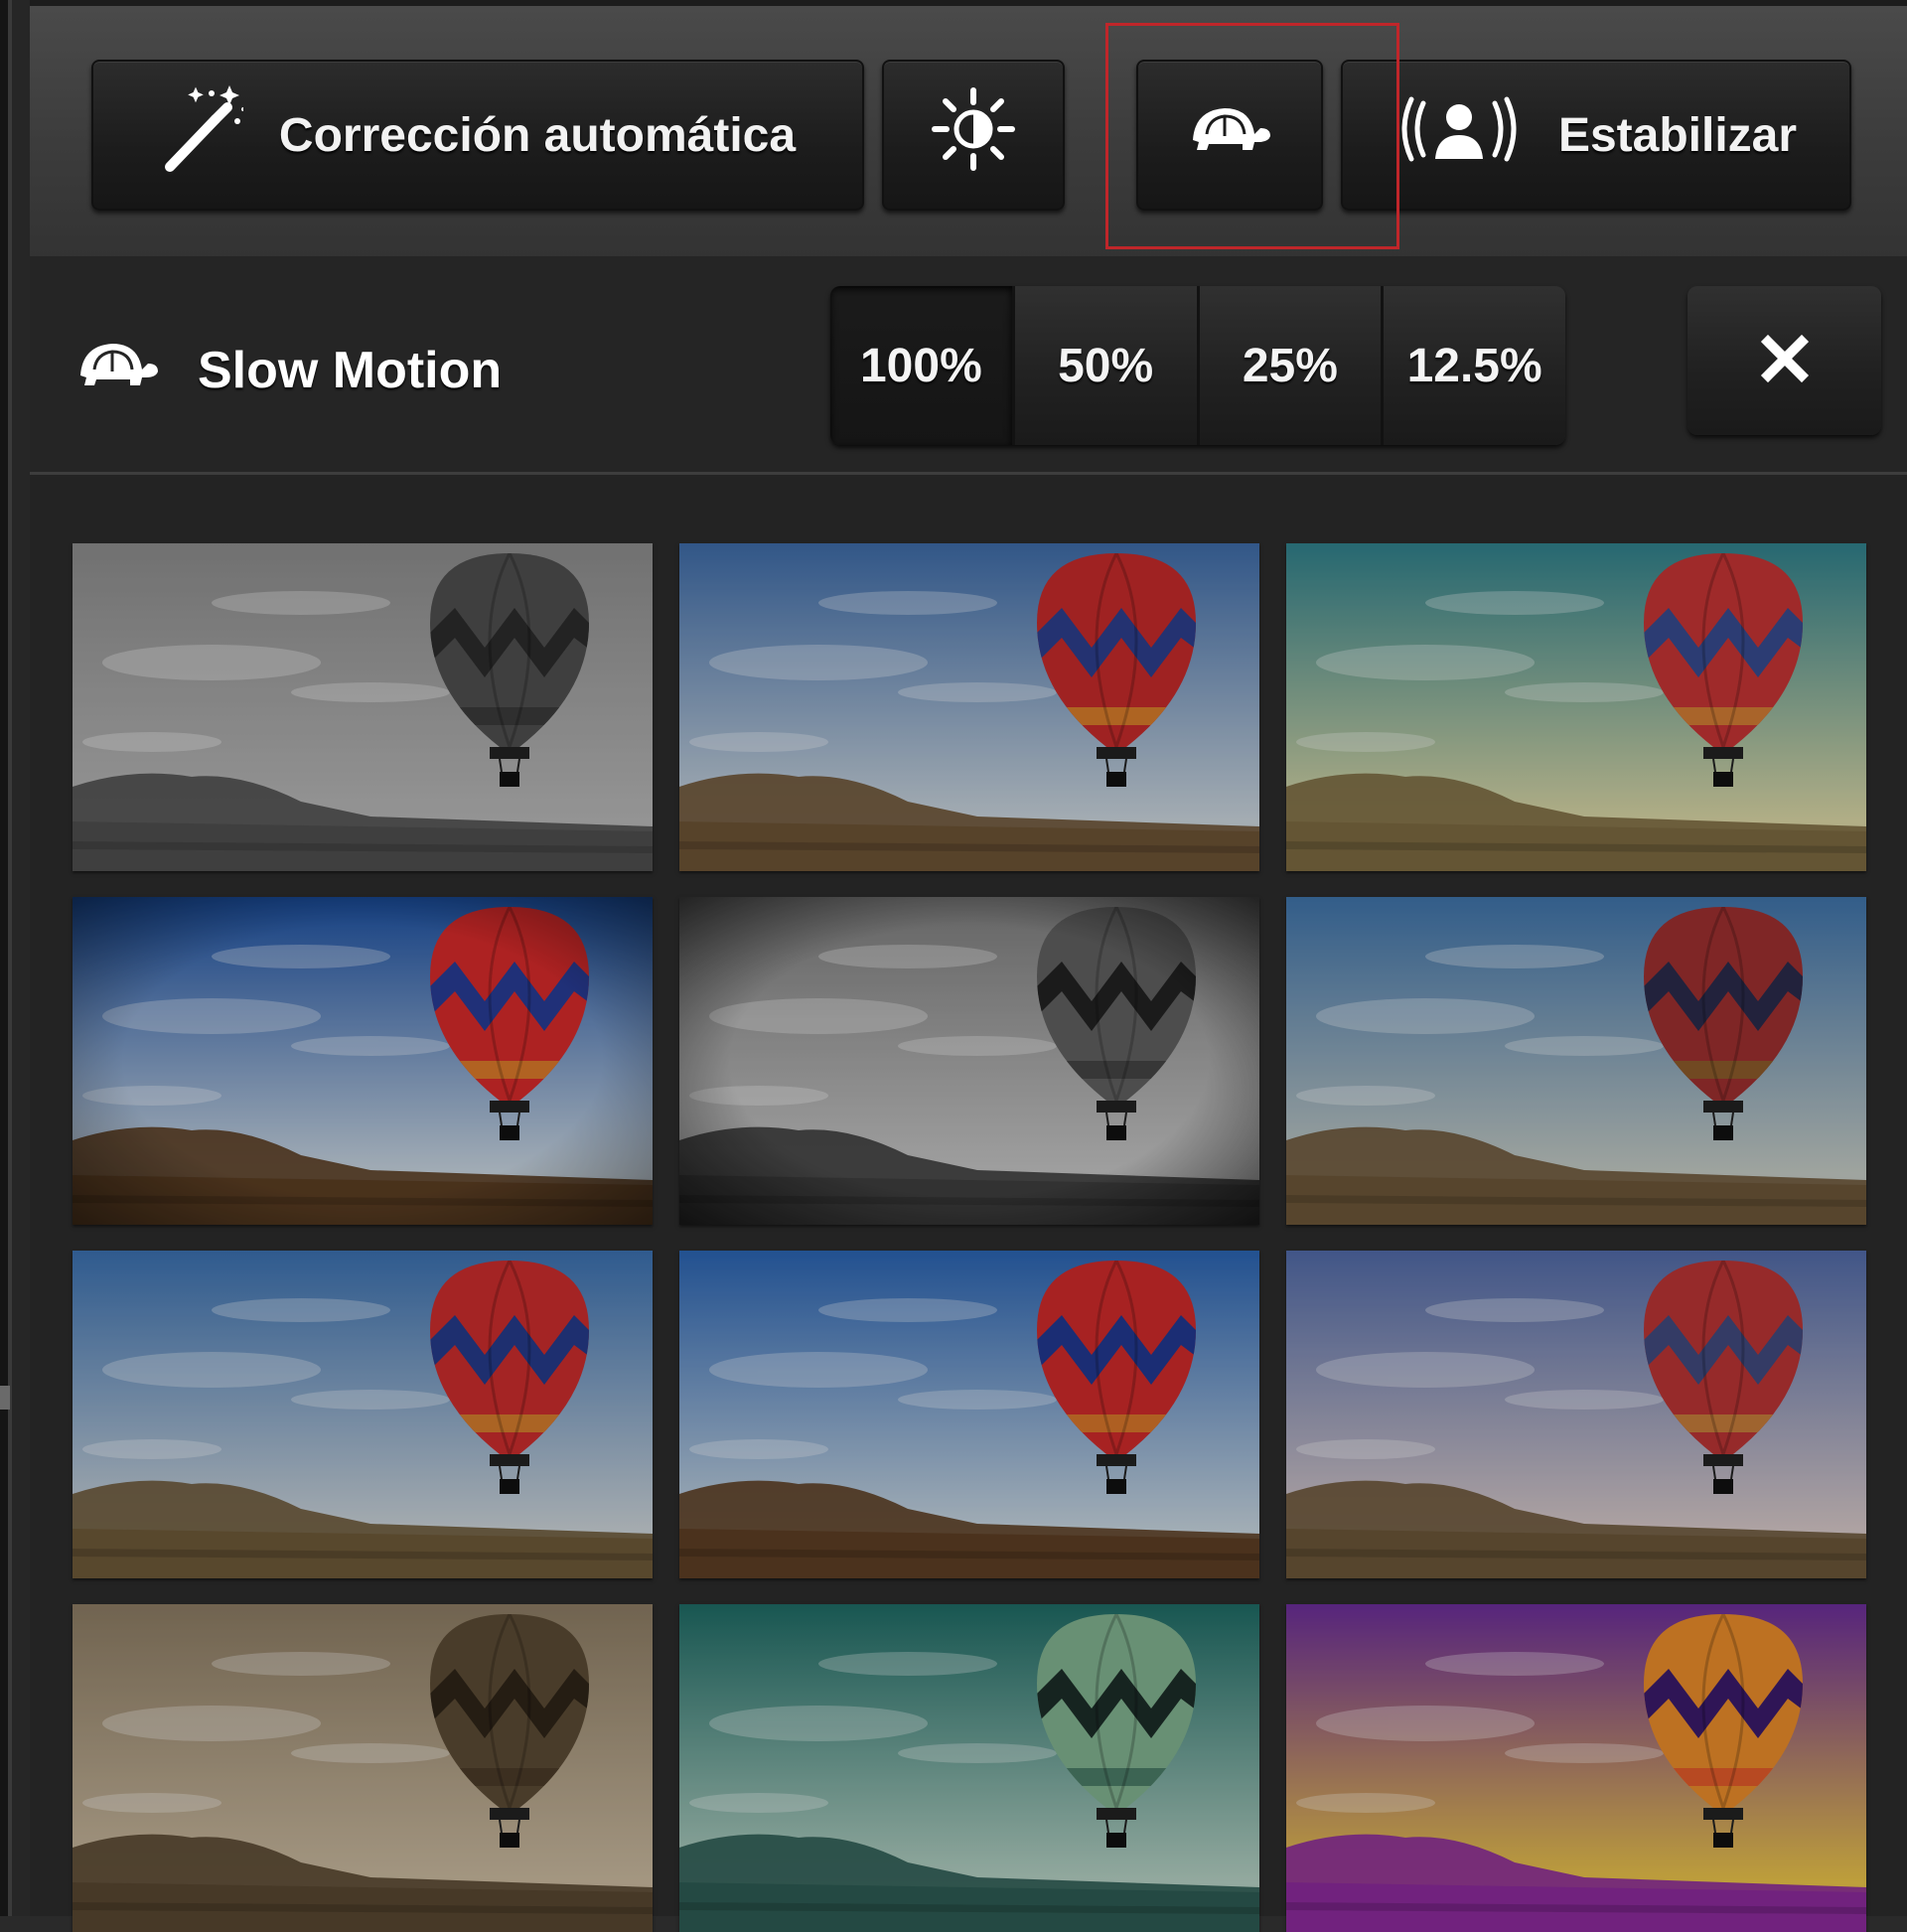 The image size is (1907, 1932). What do you see at coordinates (1677, 135) in the screenshot?
I see `stabilize-label: Estabilizar` at bounding box center [1677, 135].